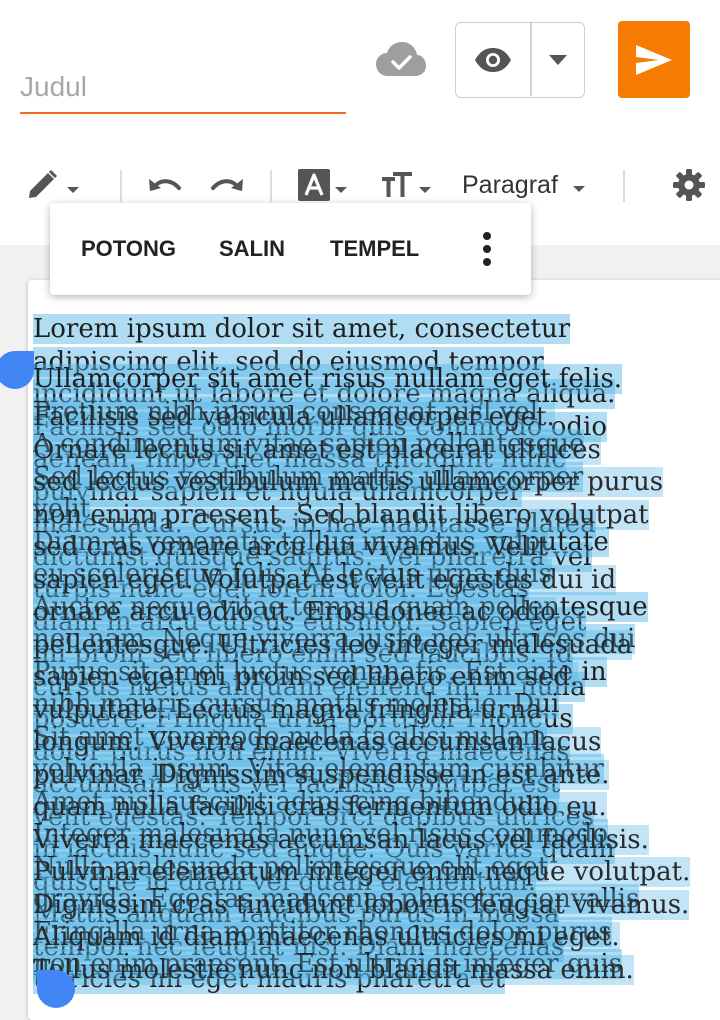 This screenshot has height=1020, width=720. What do you see at coordinates (290, 249) in the screenshot?
I see `text-selection-menu: POTONG SALIN TEMPEL` at bounding box center [290, 249].